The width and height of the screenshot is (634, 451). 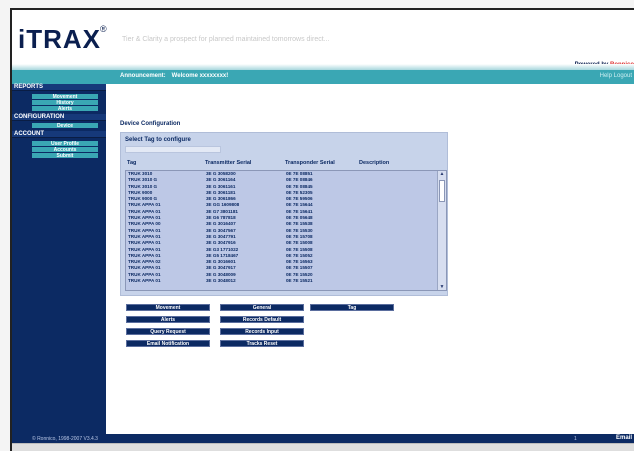 What do you see at coordinates (143, 76) in the screenshot?
I see `announcement-label: Announcement:` at bounding box center [143, 76].